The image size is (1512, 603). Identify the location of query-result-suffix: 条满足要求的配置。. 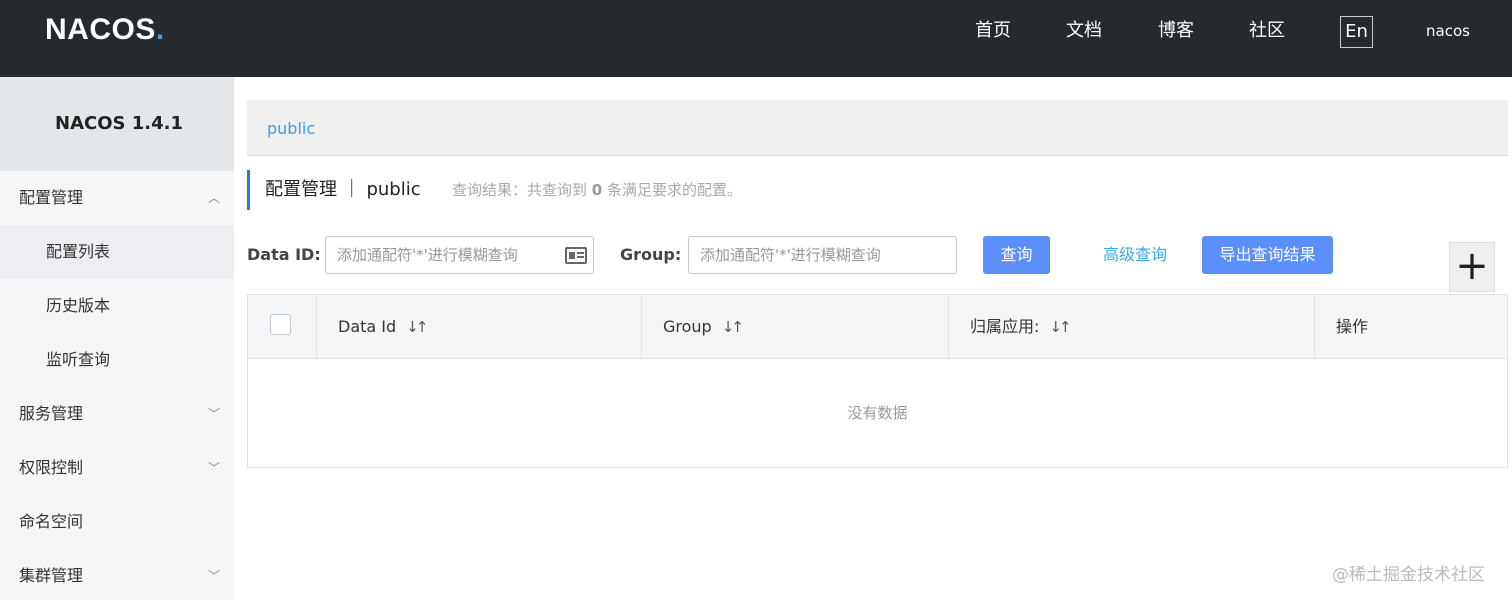
(675, 190).